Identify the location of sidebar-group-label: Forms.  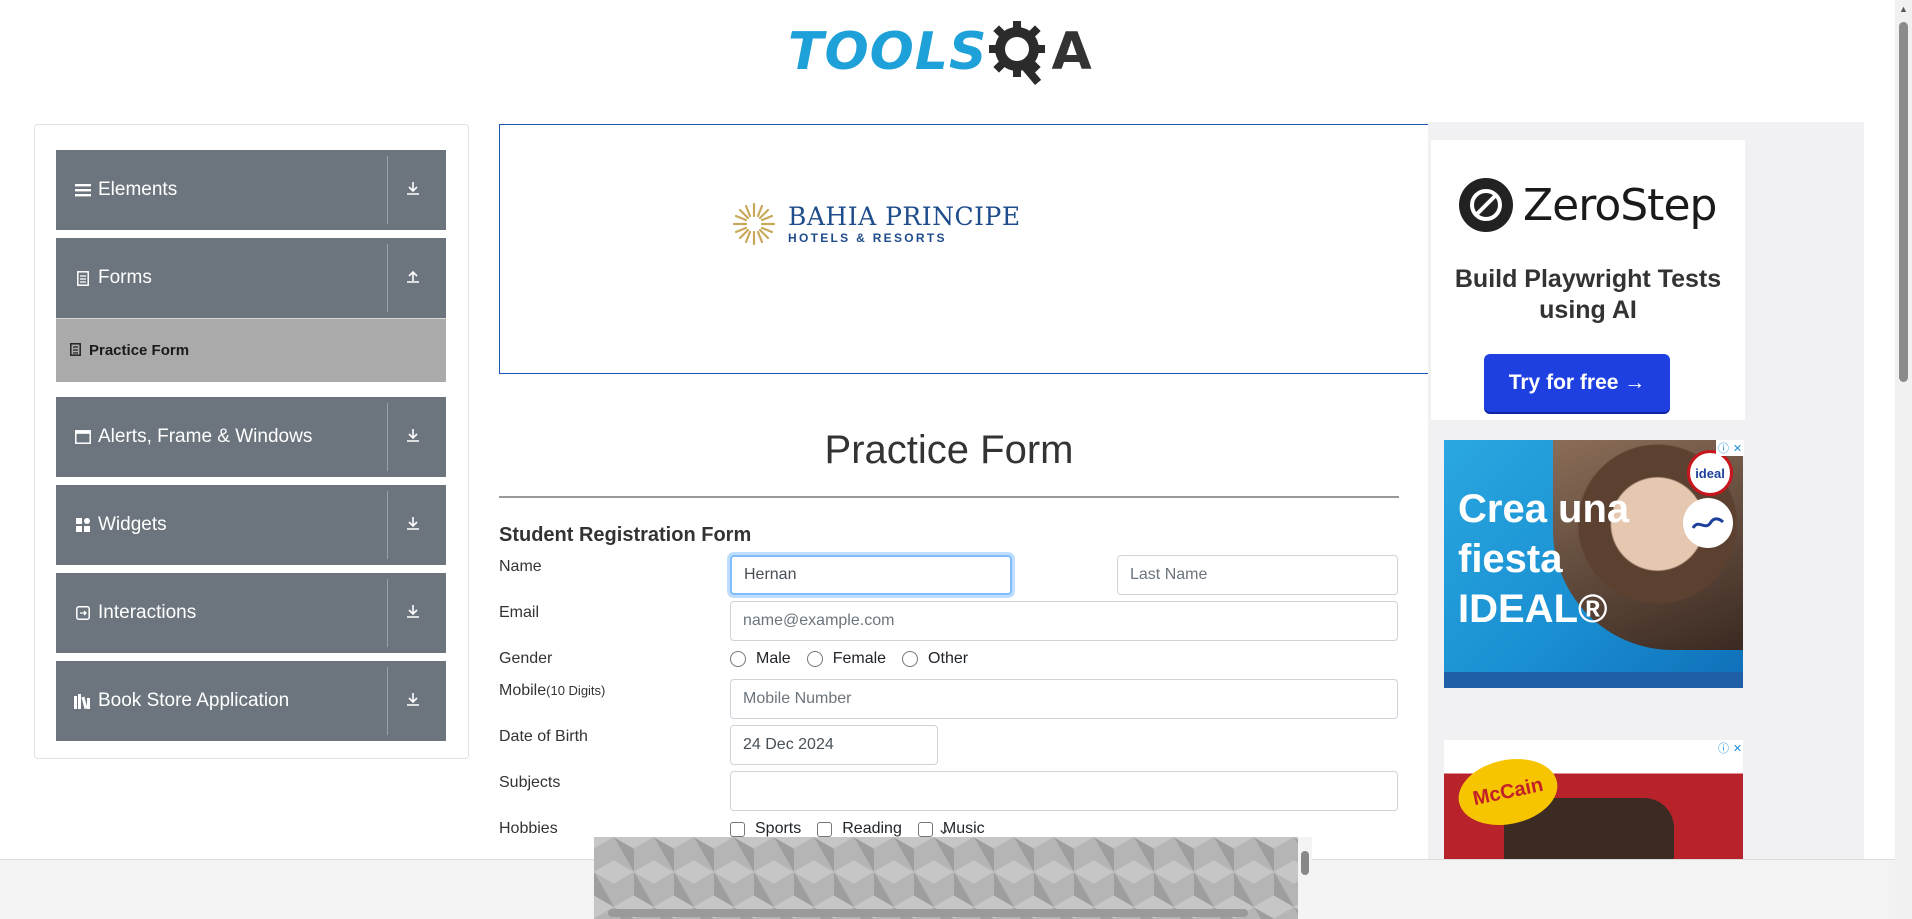
(125, 277).